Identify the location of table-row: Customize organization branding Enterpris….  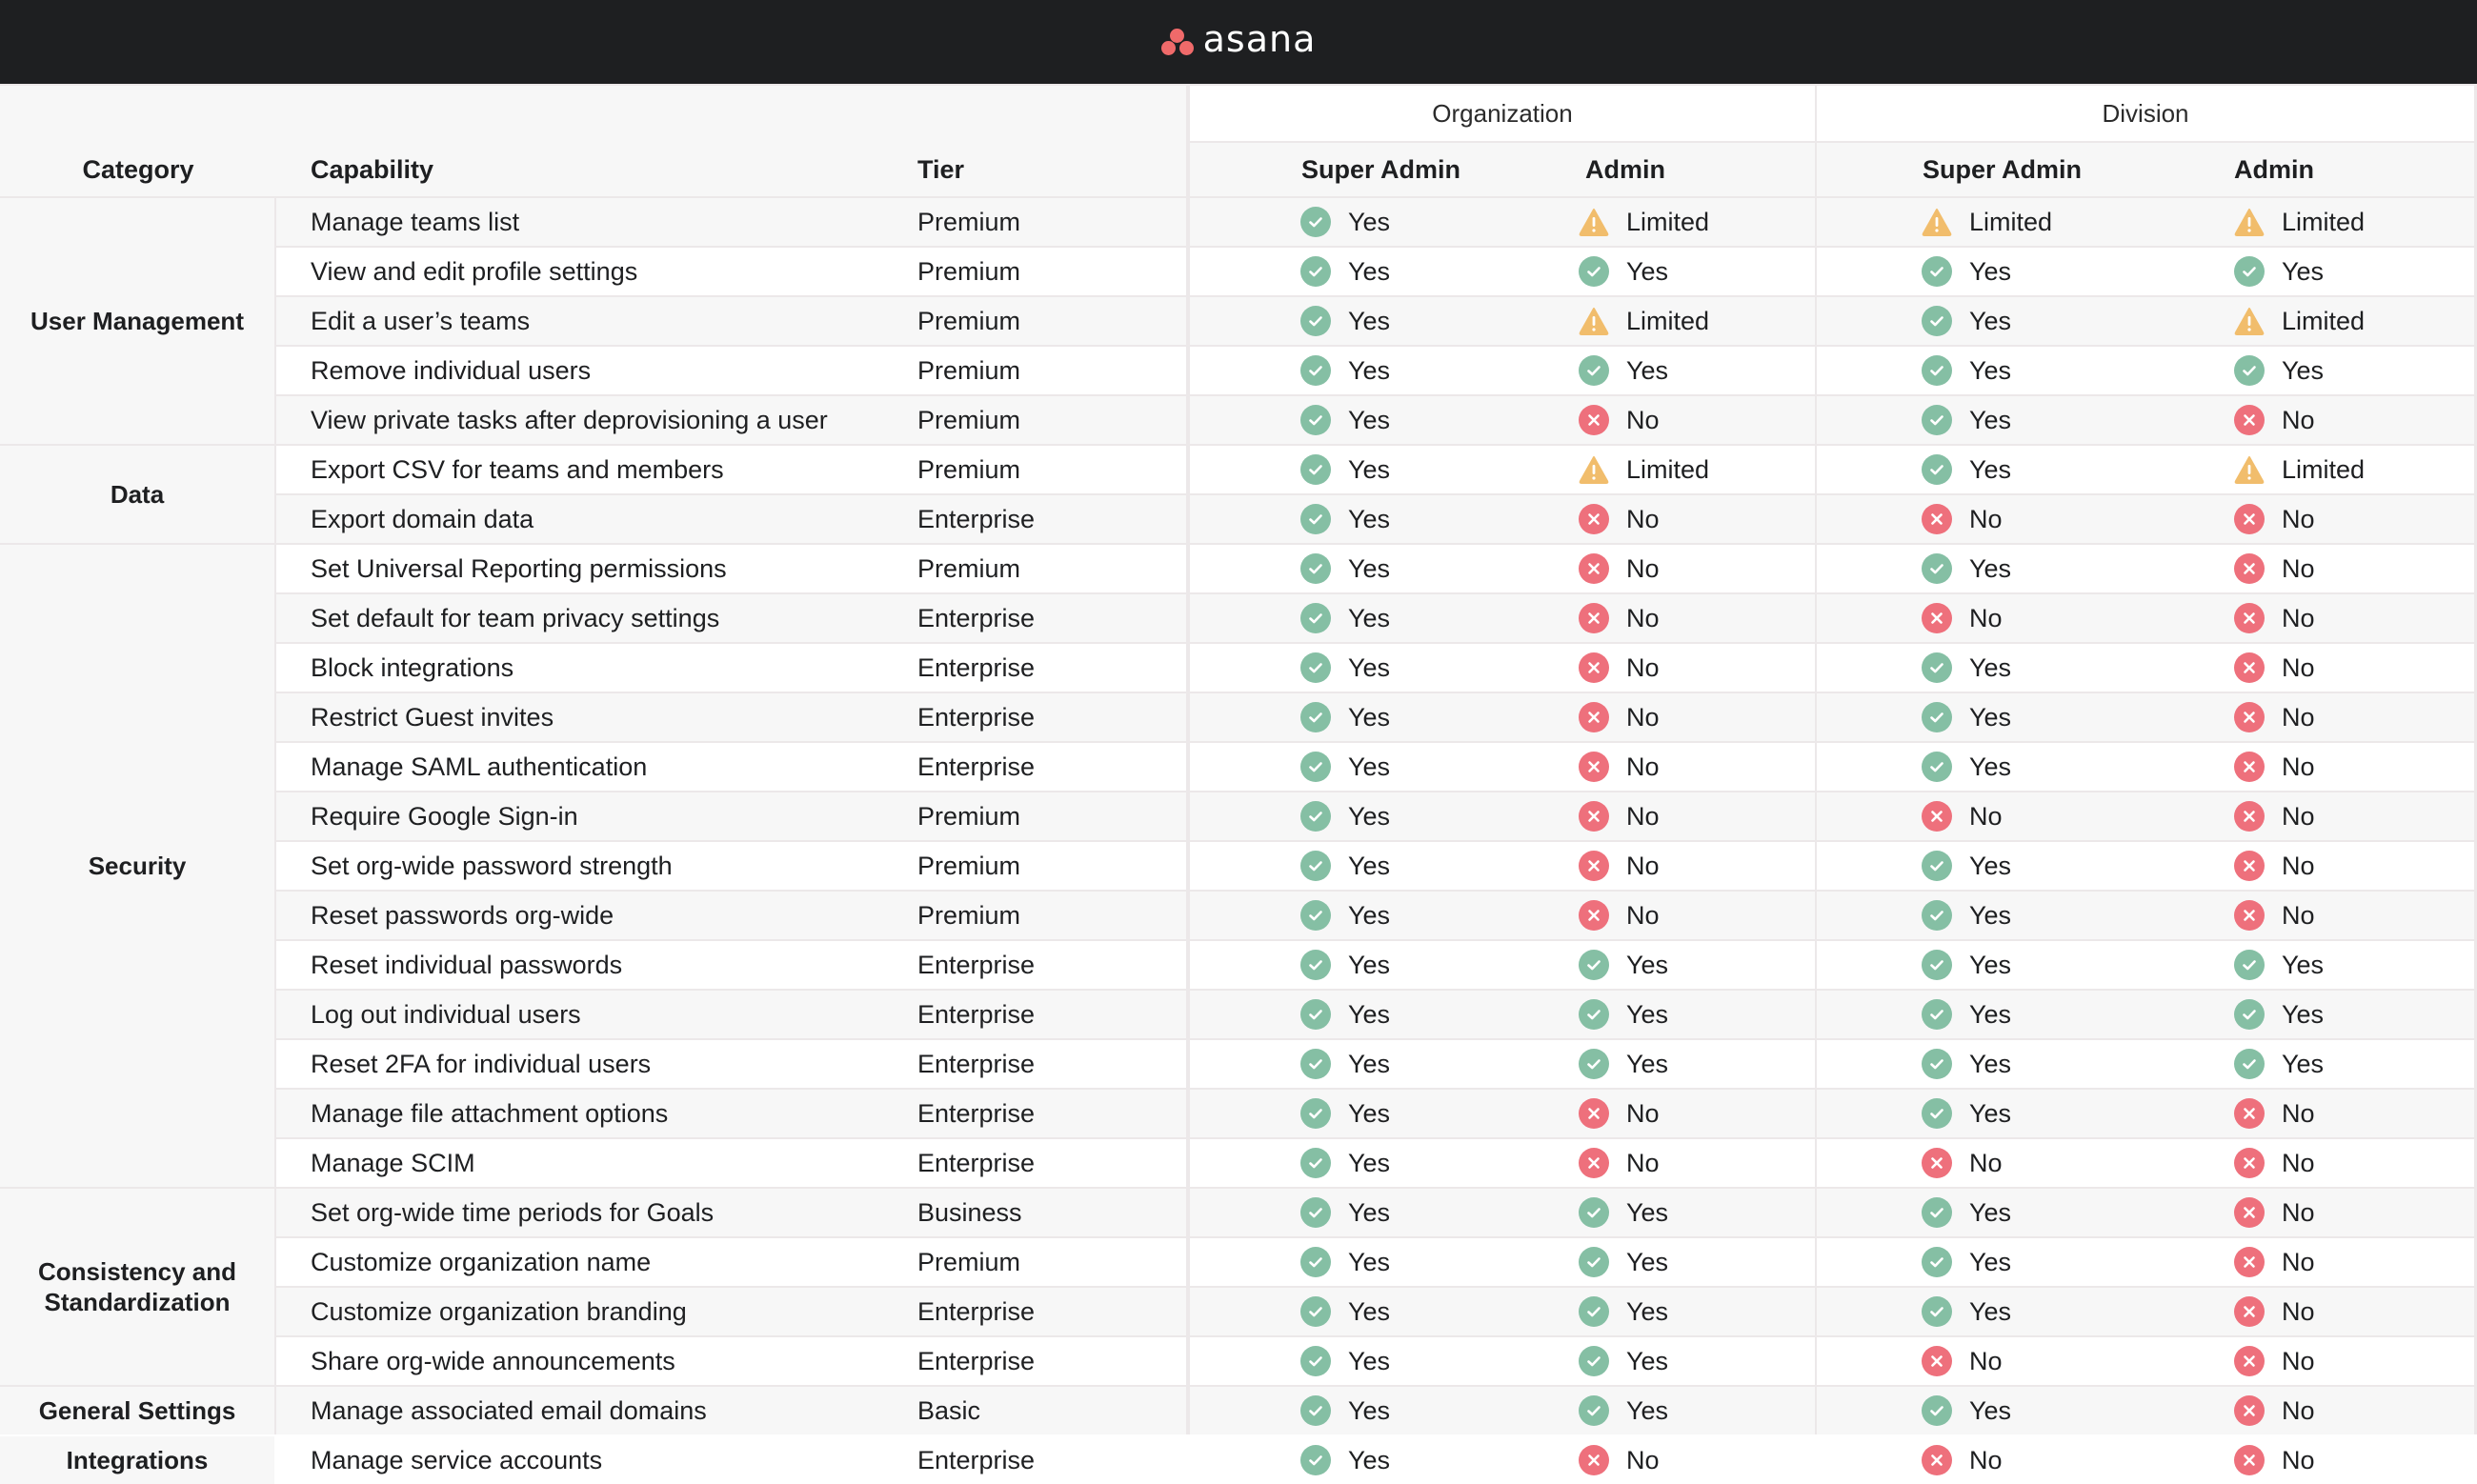
(731, 1312).